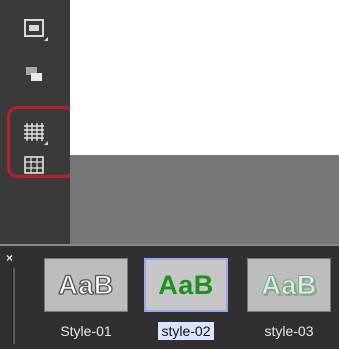 The width and height of the screenshot is (339, 349). Describe the element at coordinates (289, 331) in the screenshot. I see `style-label: style-03` at that location.